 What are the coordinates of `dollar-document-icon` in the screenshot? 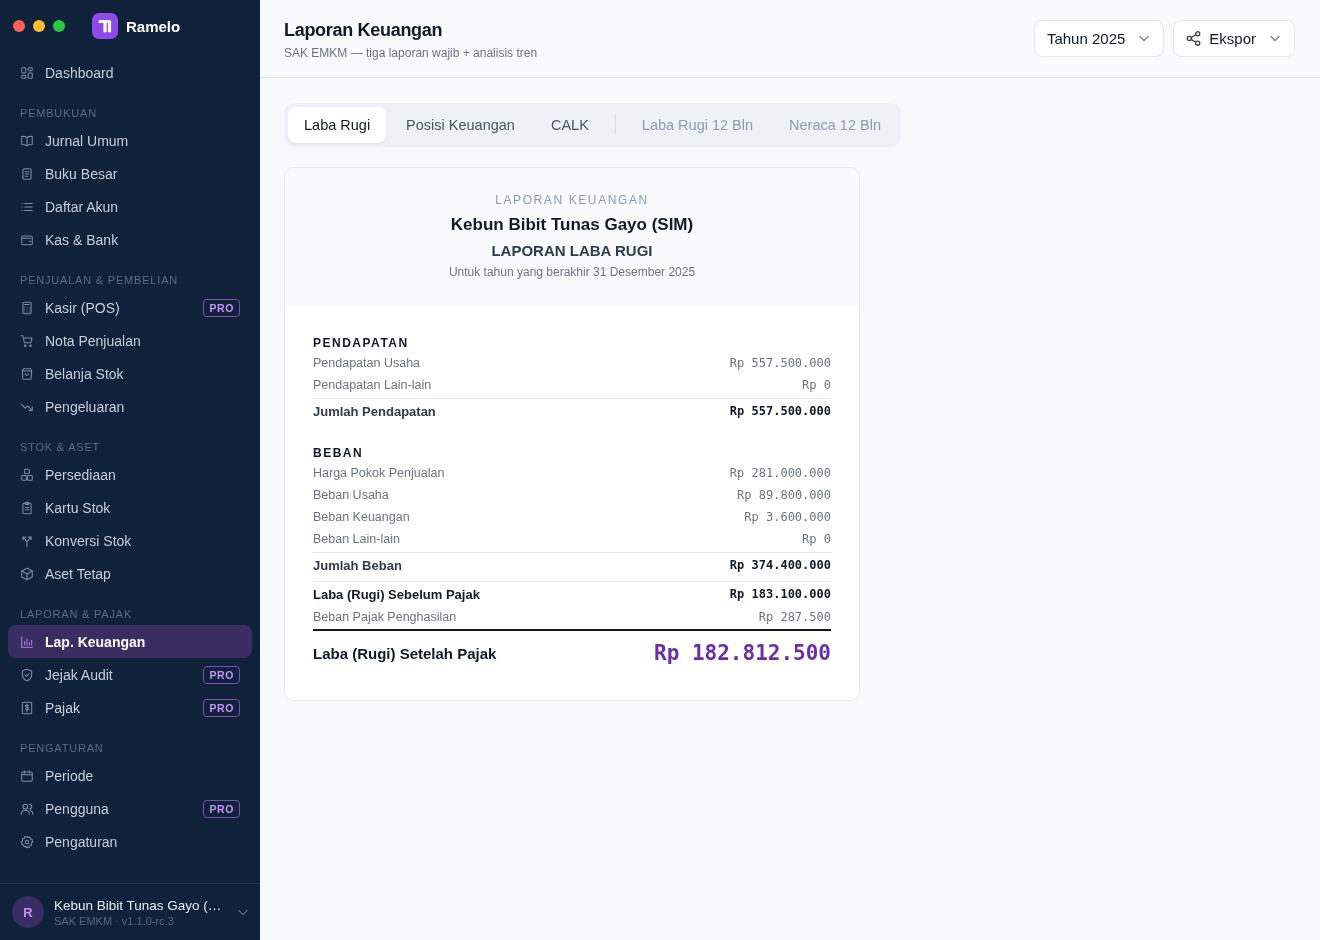 It's located at (27, 707).